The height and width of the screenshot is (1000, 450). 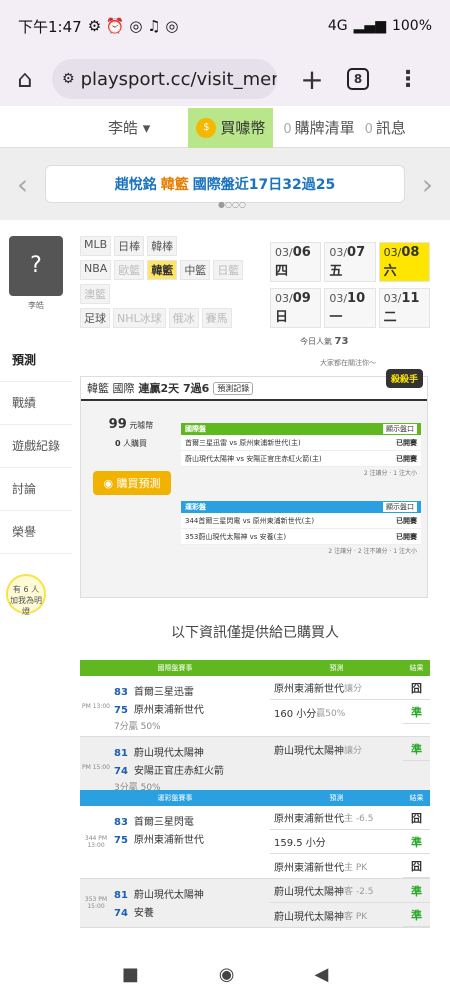 What do you see at coordinates (139, 318) in the screenshot?
I see `sport-tab: NHL冰球` at bounding box center [139, 318].